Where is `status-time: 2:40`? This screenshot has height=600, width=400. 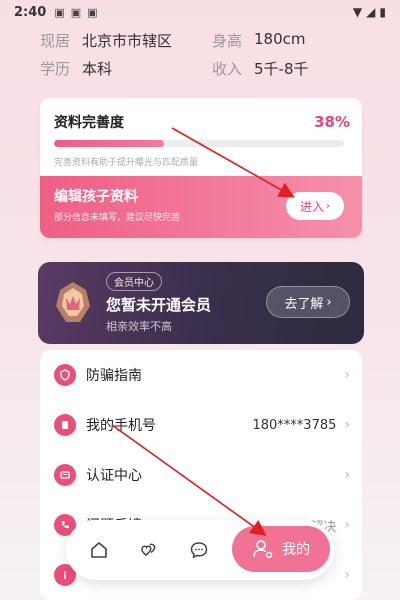
status-time: 2:40 is located at coordinates (30, 12).